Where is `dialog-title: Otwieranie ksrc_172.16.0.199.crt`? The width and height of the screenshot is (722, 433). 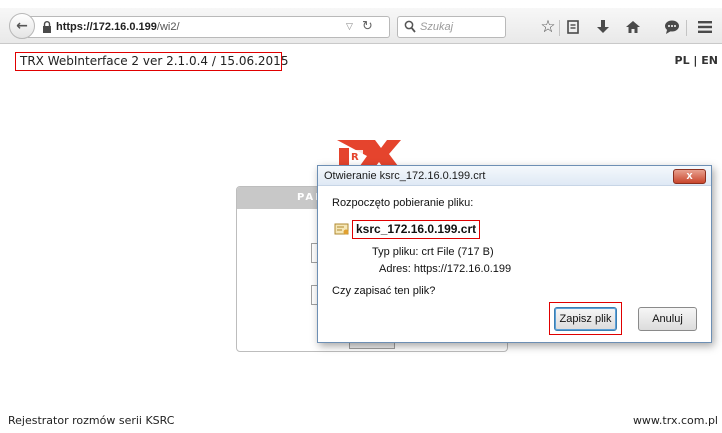 dialog-title: Otwieranie ksrc_172.16.0.199.crt is located at coordinates (405, 176).